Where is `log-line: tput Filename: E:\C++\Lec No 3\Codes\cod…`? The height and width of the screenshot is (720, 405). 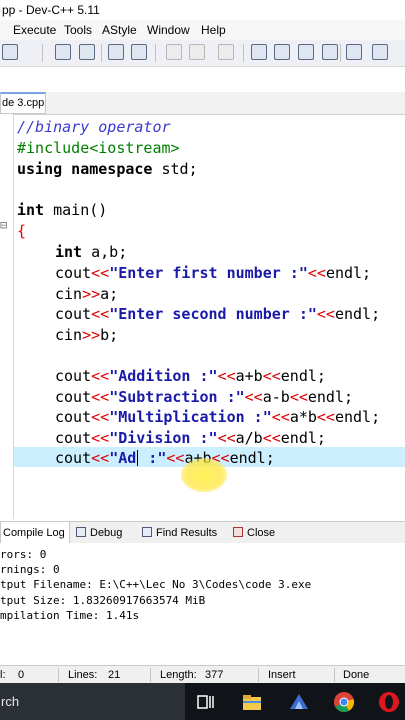
log-line: tput Filename: E:\C++\Lec No 3\Codes\cod… is located at coordinates (156, 584).